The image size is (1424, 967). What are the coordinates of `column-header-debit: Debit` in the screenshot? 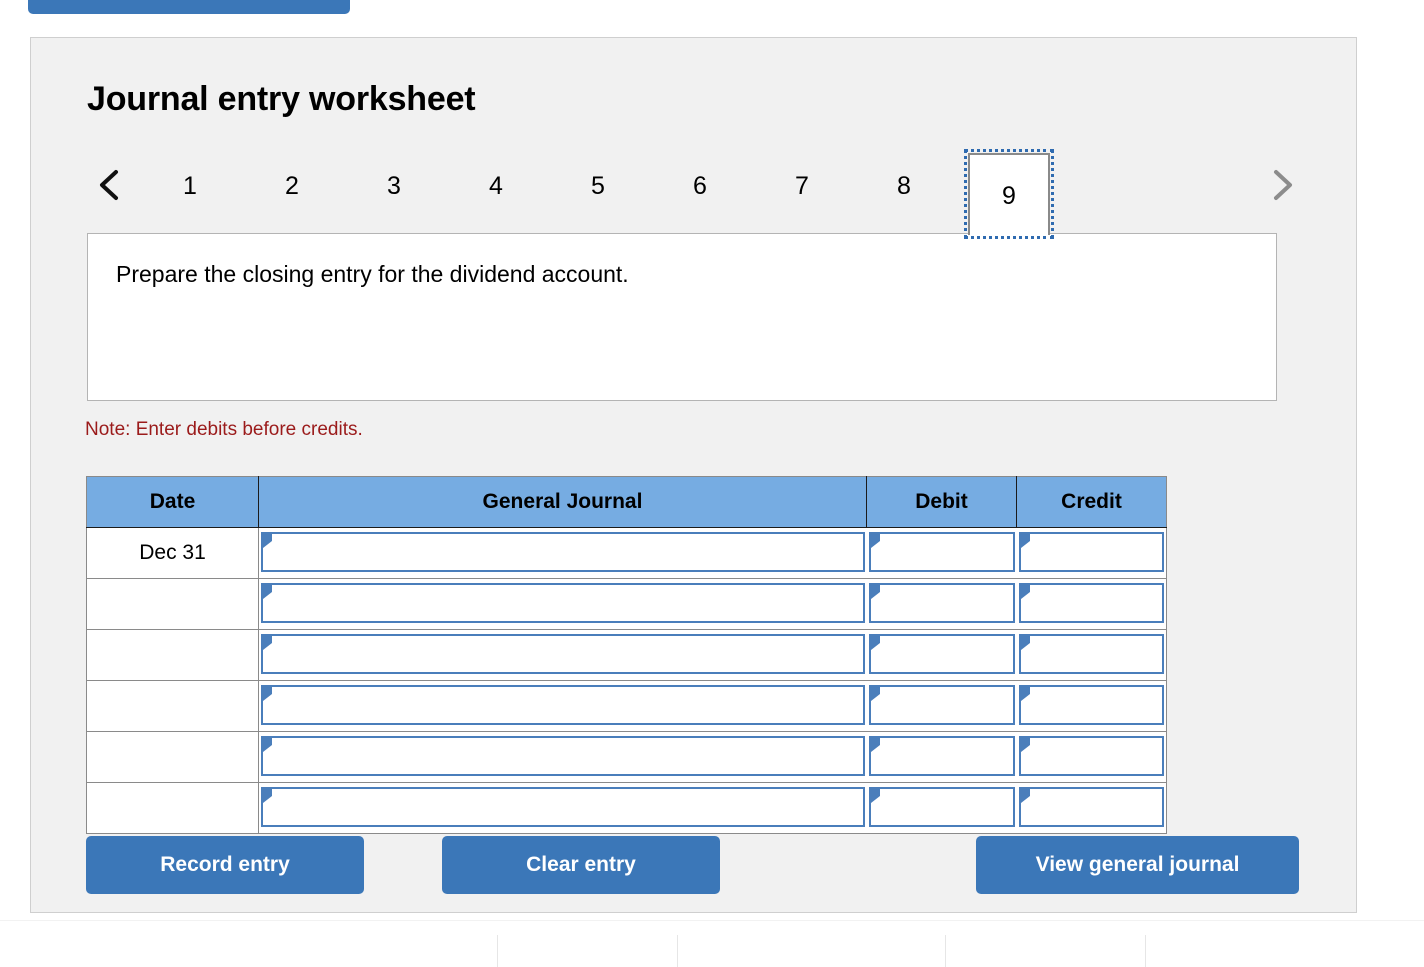 It's located at (941, 502).